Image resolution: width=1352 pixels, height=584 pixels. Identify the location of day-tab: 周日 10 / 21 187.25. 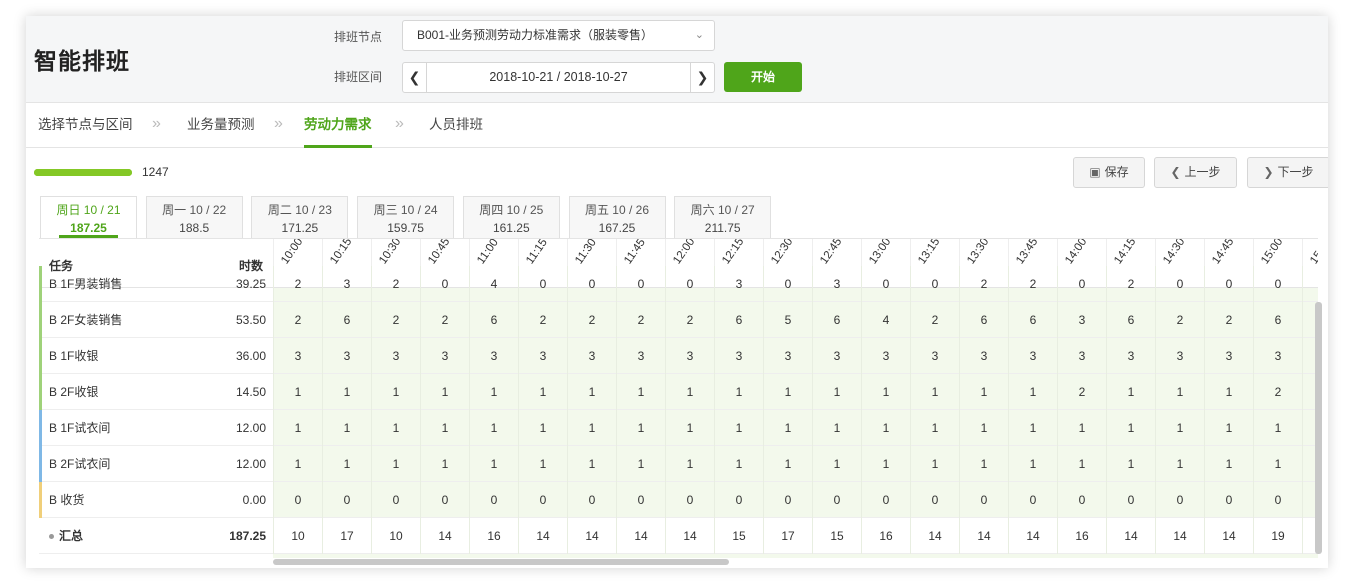
(88, 217).